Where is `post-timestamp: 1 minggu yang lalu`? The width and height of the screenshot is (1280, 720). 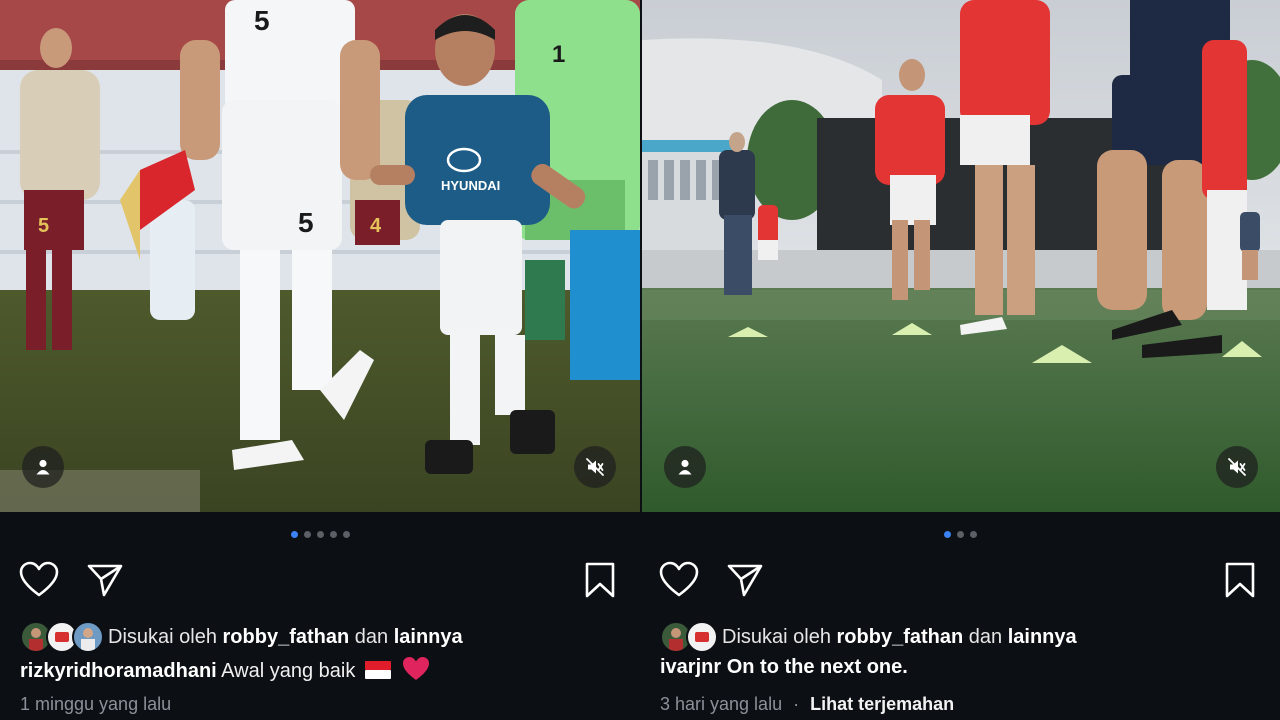
post-timestamp: 1 minggu yang lalu is located at coordinates (96, 704).